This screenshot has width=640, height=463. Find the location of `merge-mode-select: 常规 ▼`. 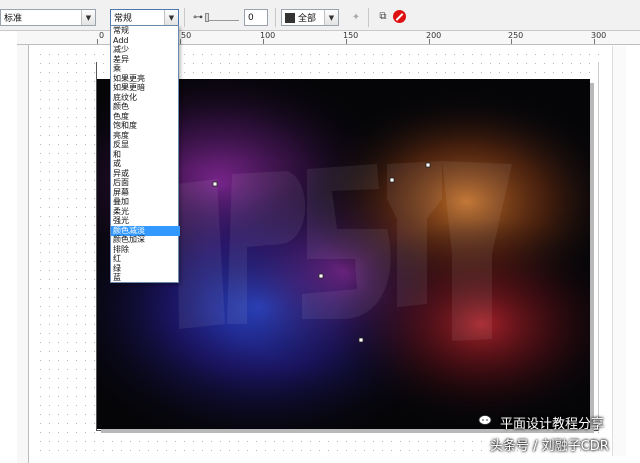

merge-mode-select: 常规 ▼ is located at coordinates (144, 17).